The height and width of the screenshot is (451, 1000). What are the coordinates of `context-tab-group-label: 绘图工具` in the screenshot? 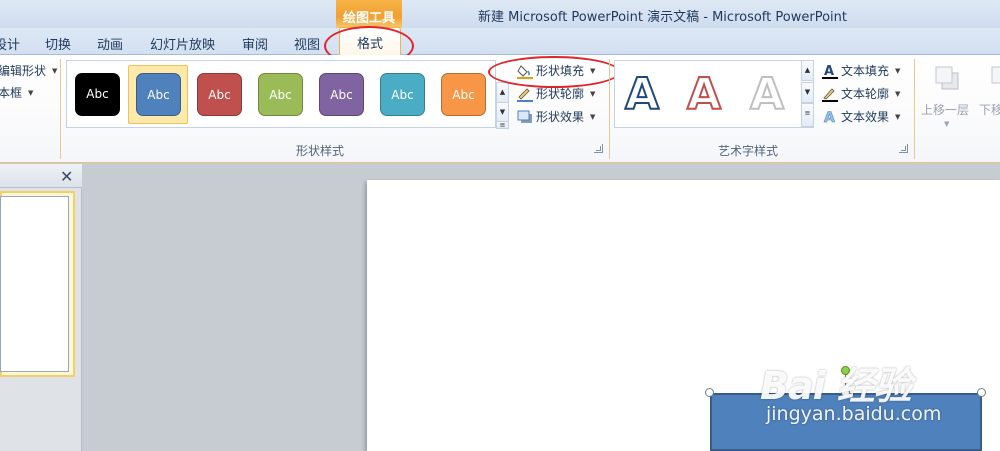 It's located at (369, 14).